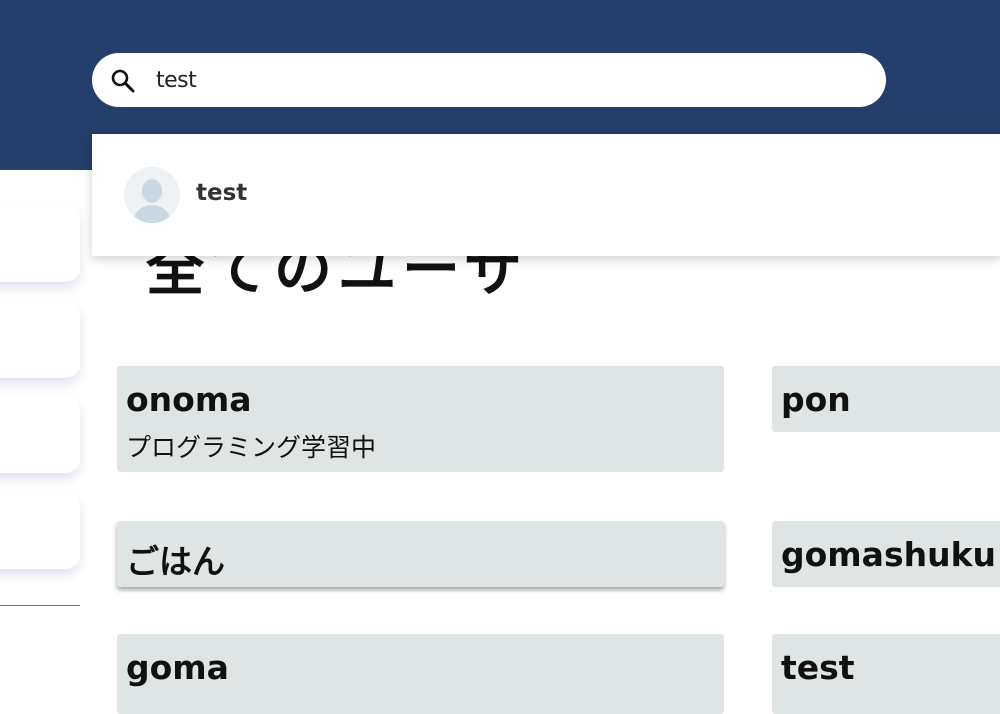 This screenshot has width=1000, height=714. Describe the element at coordinates (420, 419) in the screenshot. I see `user-card: onoma プログラミング学習中` at that location.